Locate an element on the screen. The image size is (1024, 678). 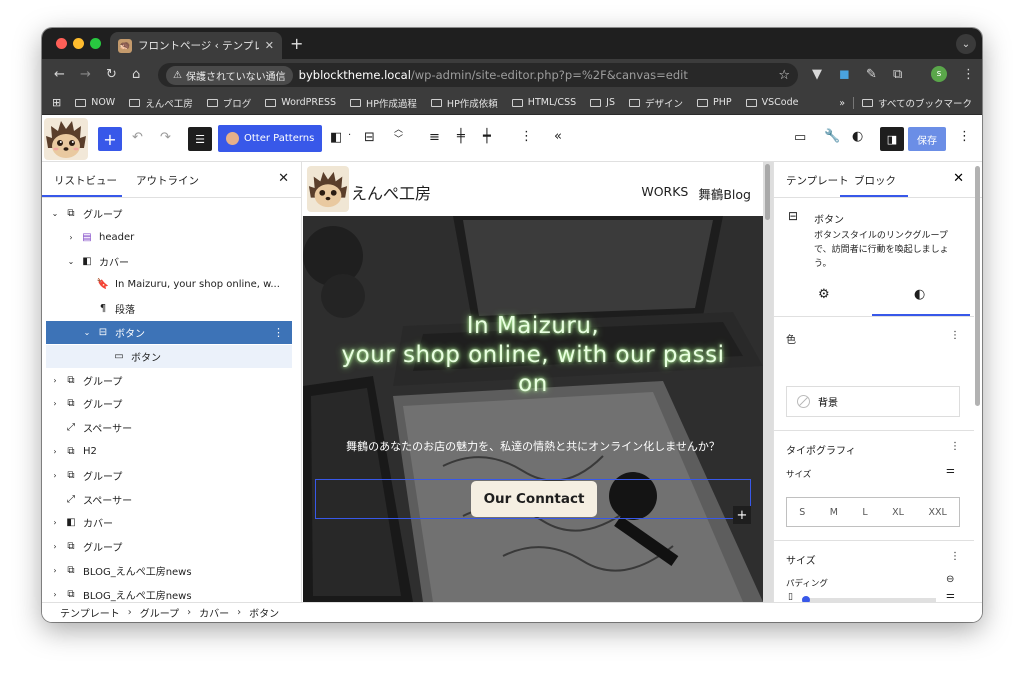
list-item: ¶ 段落 is located at coordinates (169, 308).